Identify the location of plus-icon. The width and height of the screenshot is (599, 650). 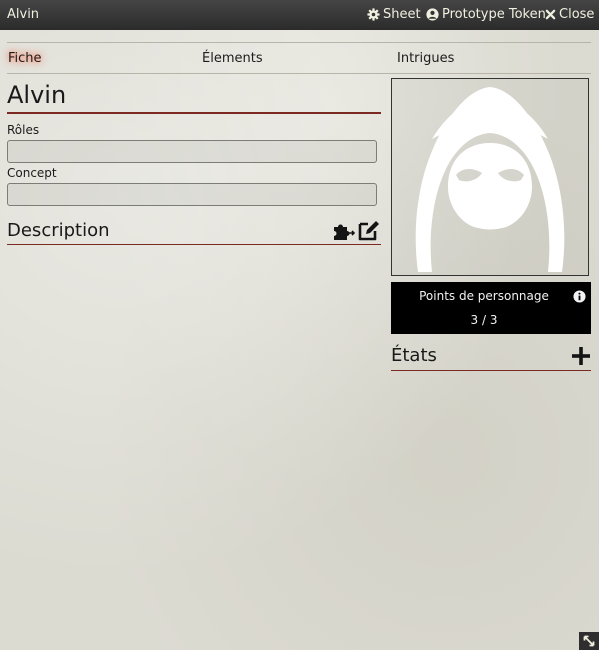
(581, 358).